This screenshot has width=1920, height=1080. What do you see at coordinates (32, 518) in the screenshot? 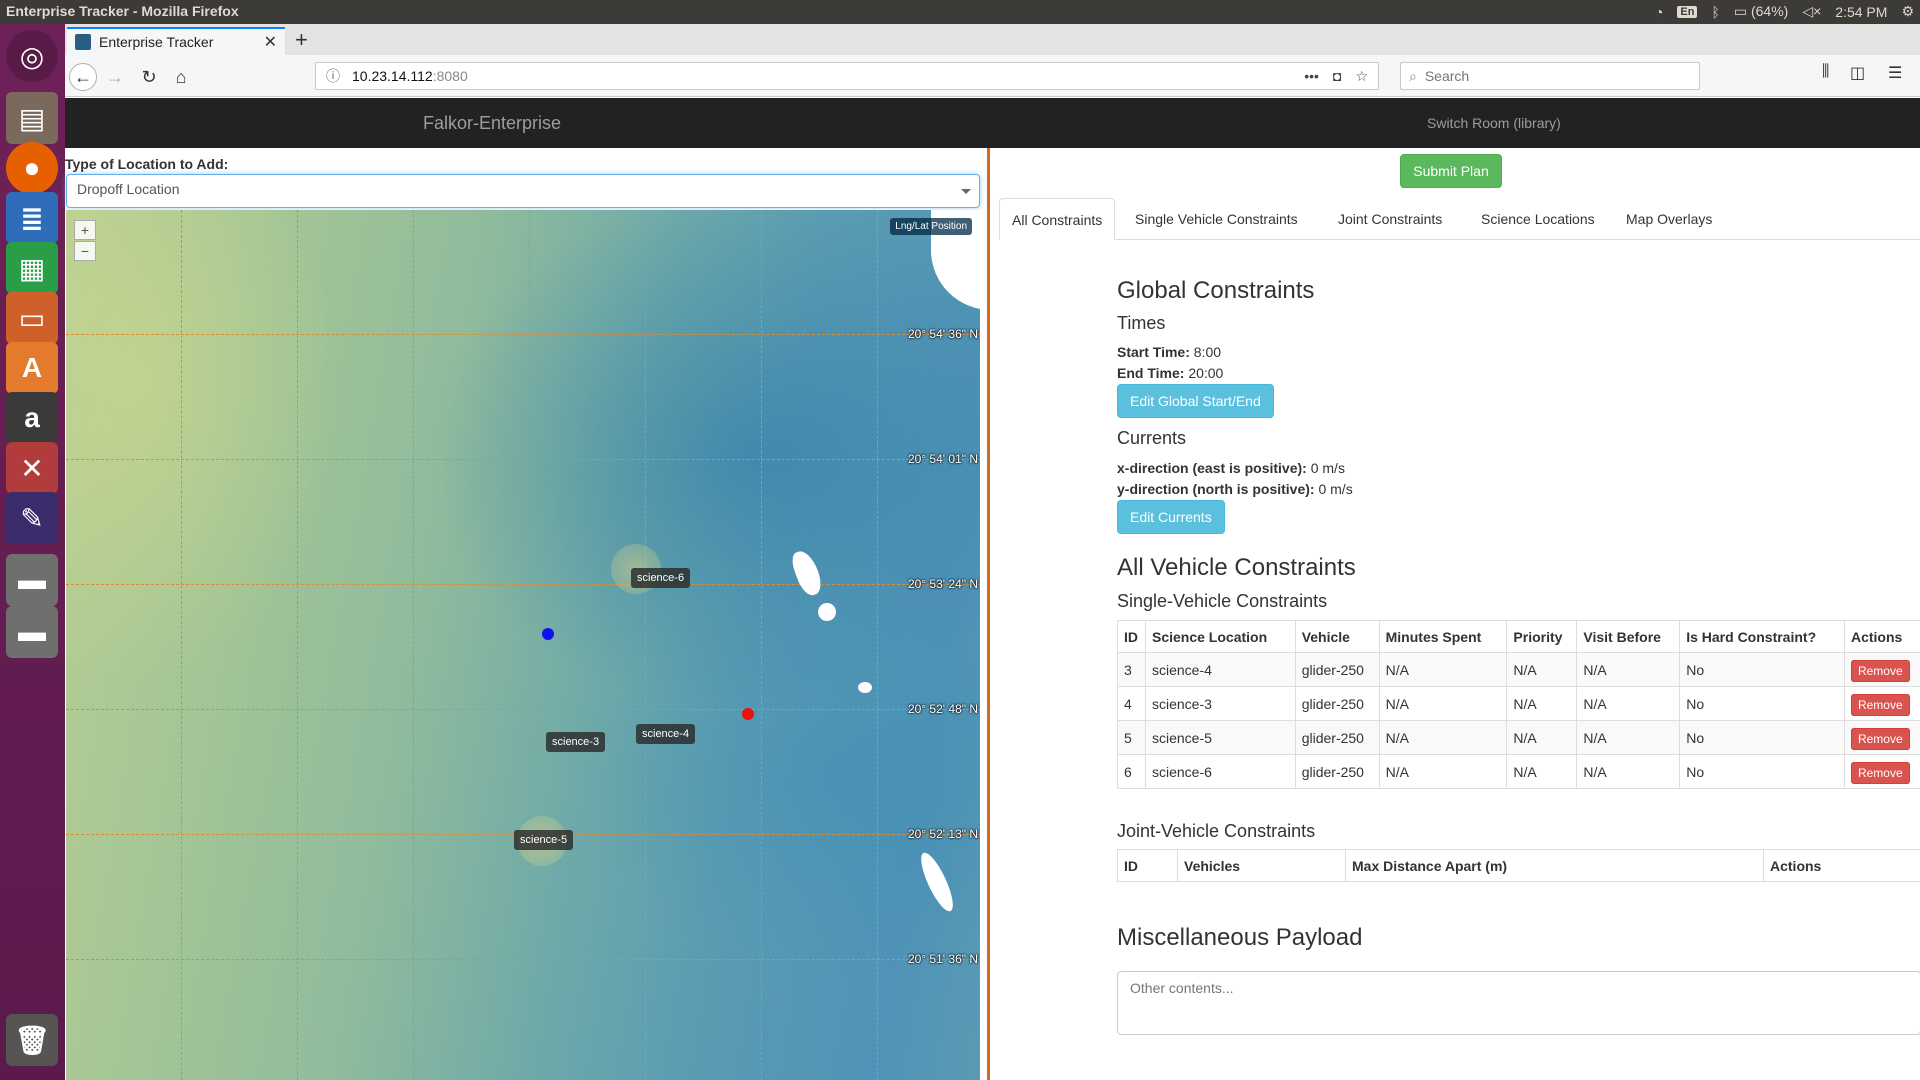
I see `text-editor-icon: ✎` at bounding box center [32, 518].